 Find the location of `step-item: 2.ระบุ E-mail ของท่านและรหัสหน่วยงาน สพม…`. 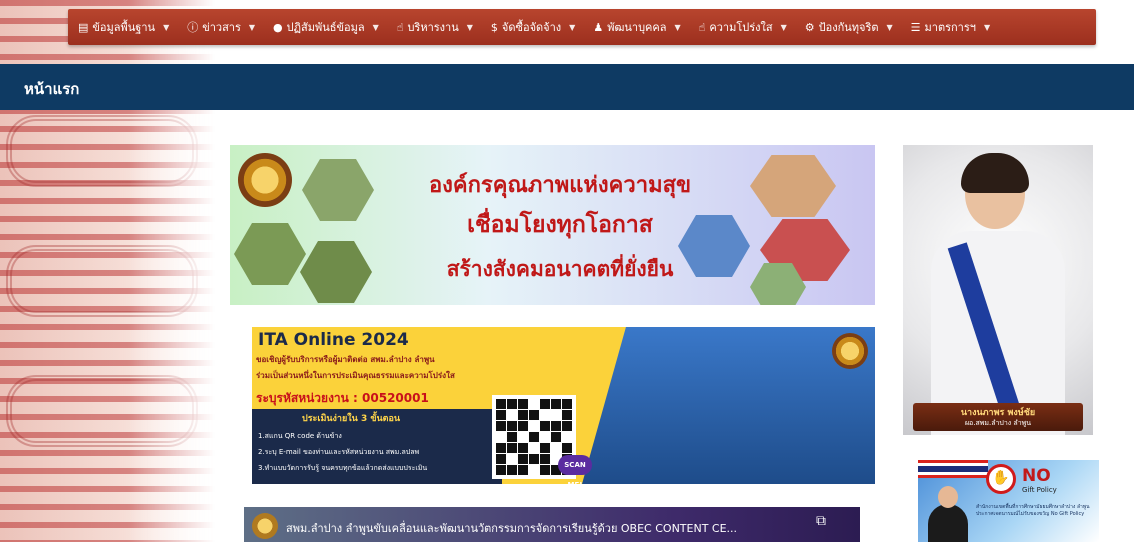

step-item: 2.ระบุ E-mail ของท่านและรหัสหน่วยงาน สพม… is located at coordinates (339, 452).